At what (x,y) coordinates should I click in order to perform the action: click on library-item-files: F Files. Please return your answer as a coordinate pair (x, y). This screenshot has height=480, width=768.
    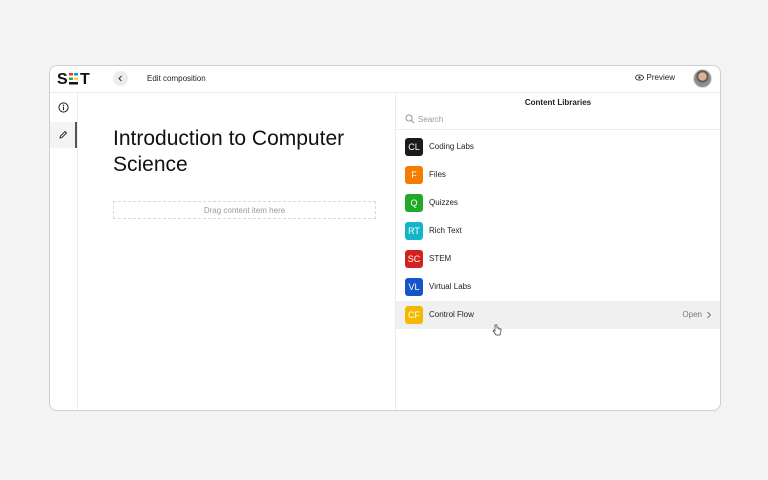
    Looking at the image, I should click on (558, 175).